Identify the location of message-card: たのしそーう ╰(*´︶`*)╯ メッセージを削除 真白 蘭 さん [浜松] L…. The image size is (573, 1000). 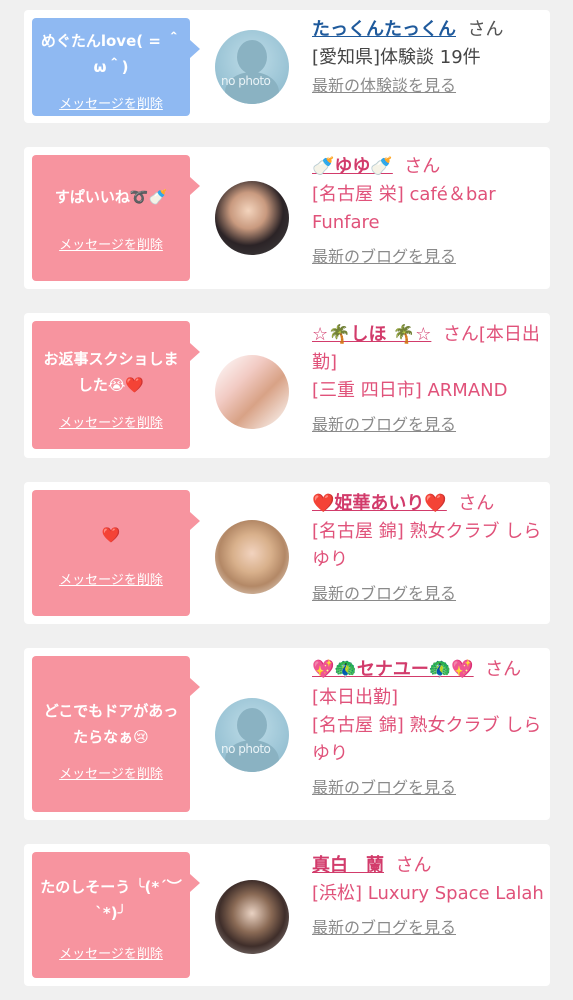
(287, 915).